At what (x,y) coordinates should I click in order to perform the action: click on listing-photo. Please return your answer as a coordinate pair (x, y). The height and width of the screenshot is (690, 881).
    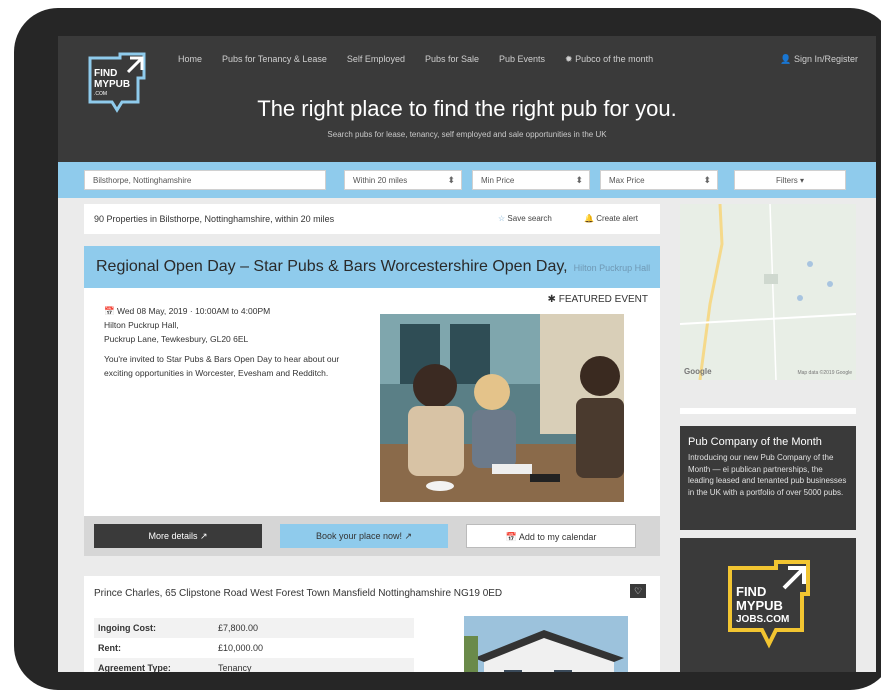
    Looking at the image, I should click on (546, 644).